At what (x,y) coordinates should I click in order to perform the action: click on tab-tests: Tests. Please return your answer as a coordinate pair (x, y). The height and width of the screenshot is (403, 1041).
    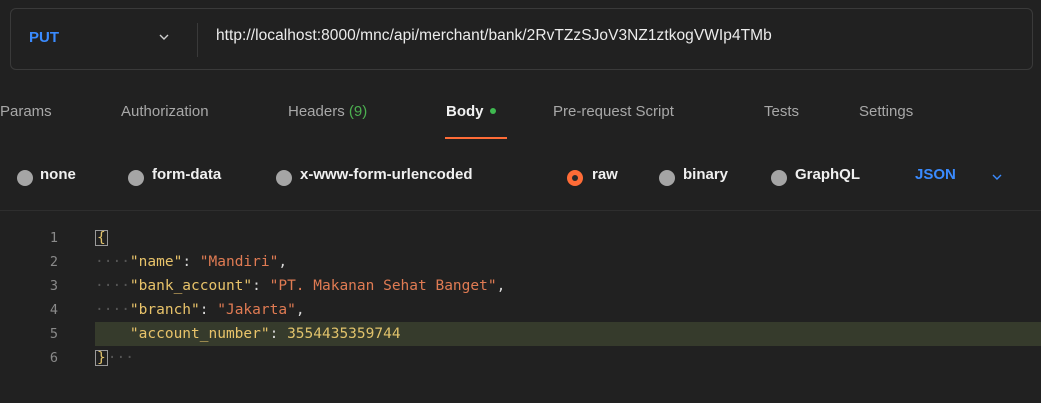
    Looking at the image, I should click on (781, 111).